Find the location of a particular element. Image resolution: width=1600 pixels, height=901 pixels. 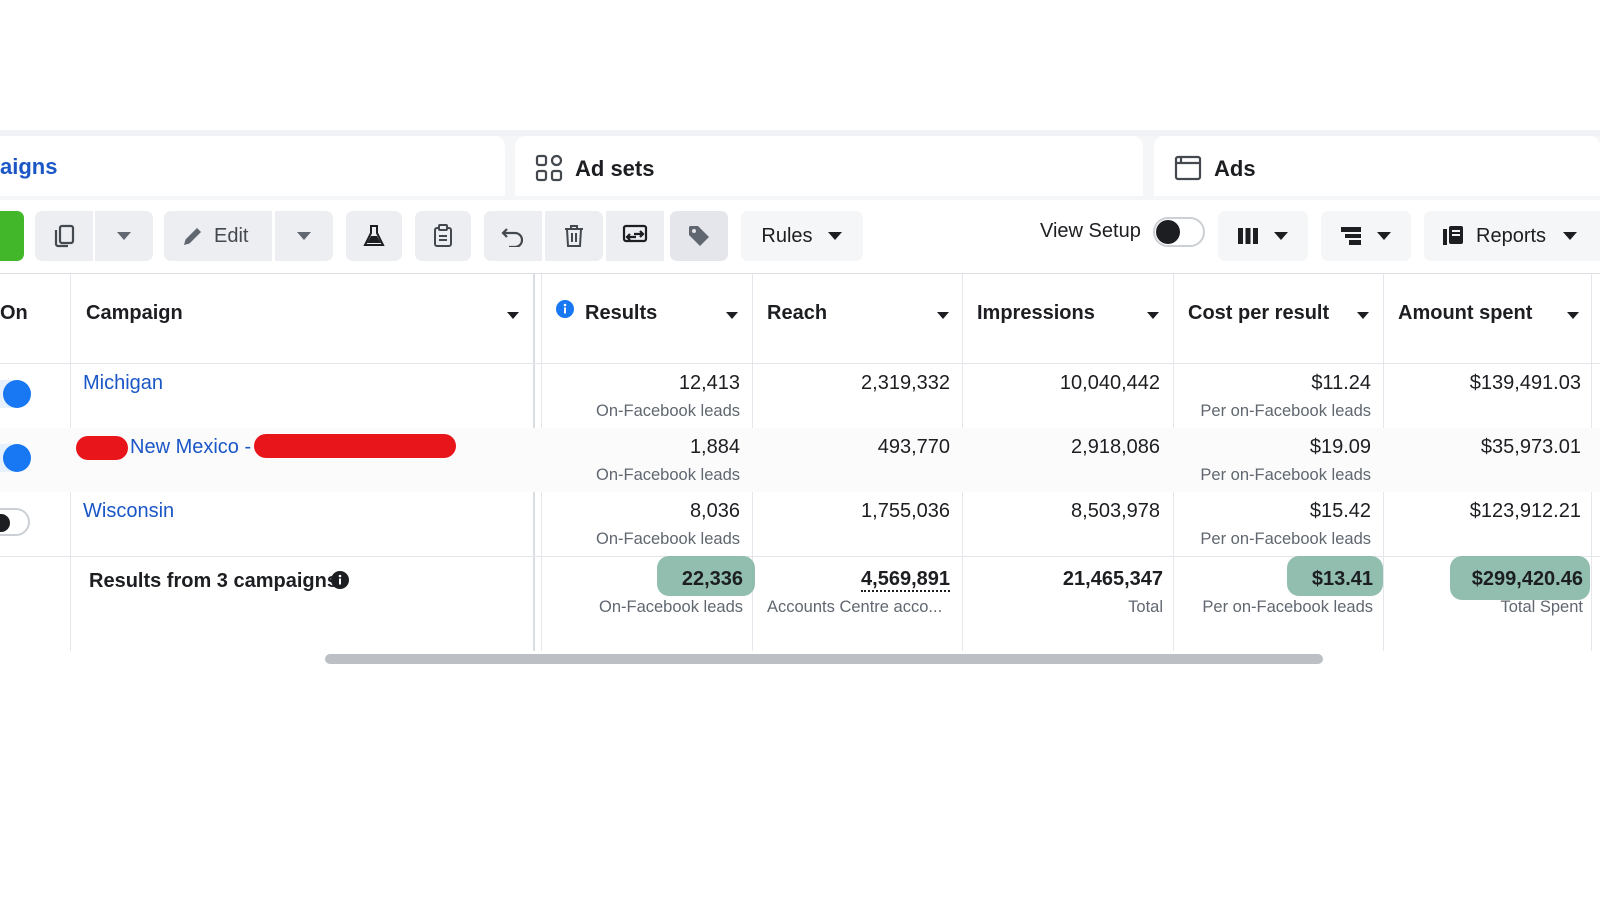

reports-icon is located at coordinates (1453, 236).